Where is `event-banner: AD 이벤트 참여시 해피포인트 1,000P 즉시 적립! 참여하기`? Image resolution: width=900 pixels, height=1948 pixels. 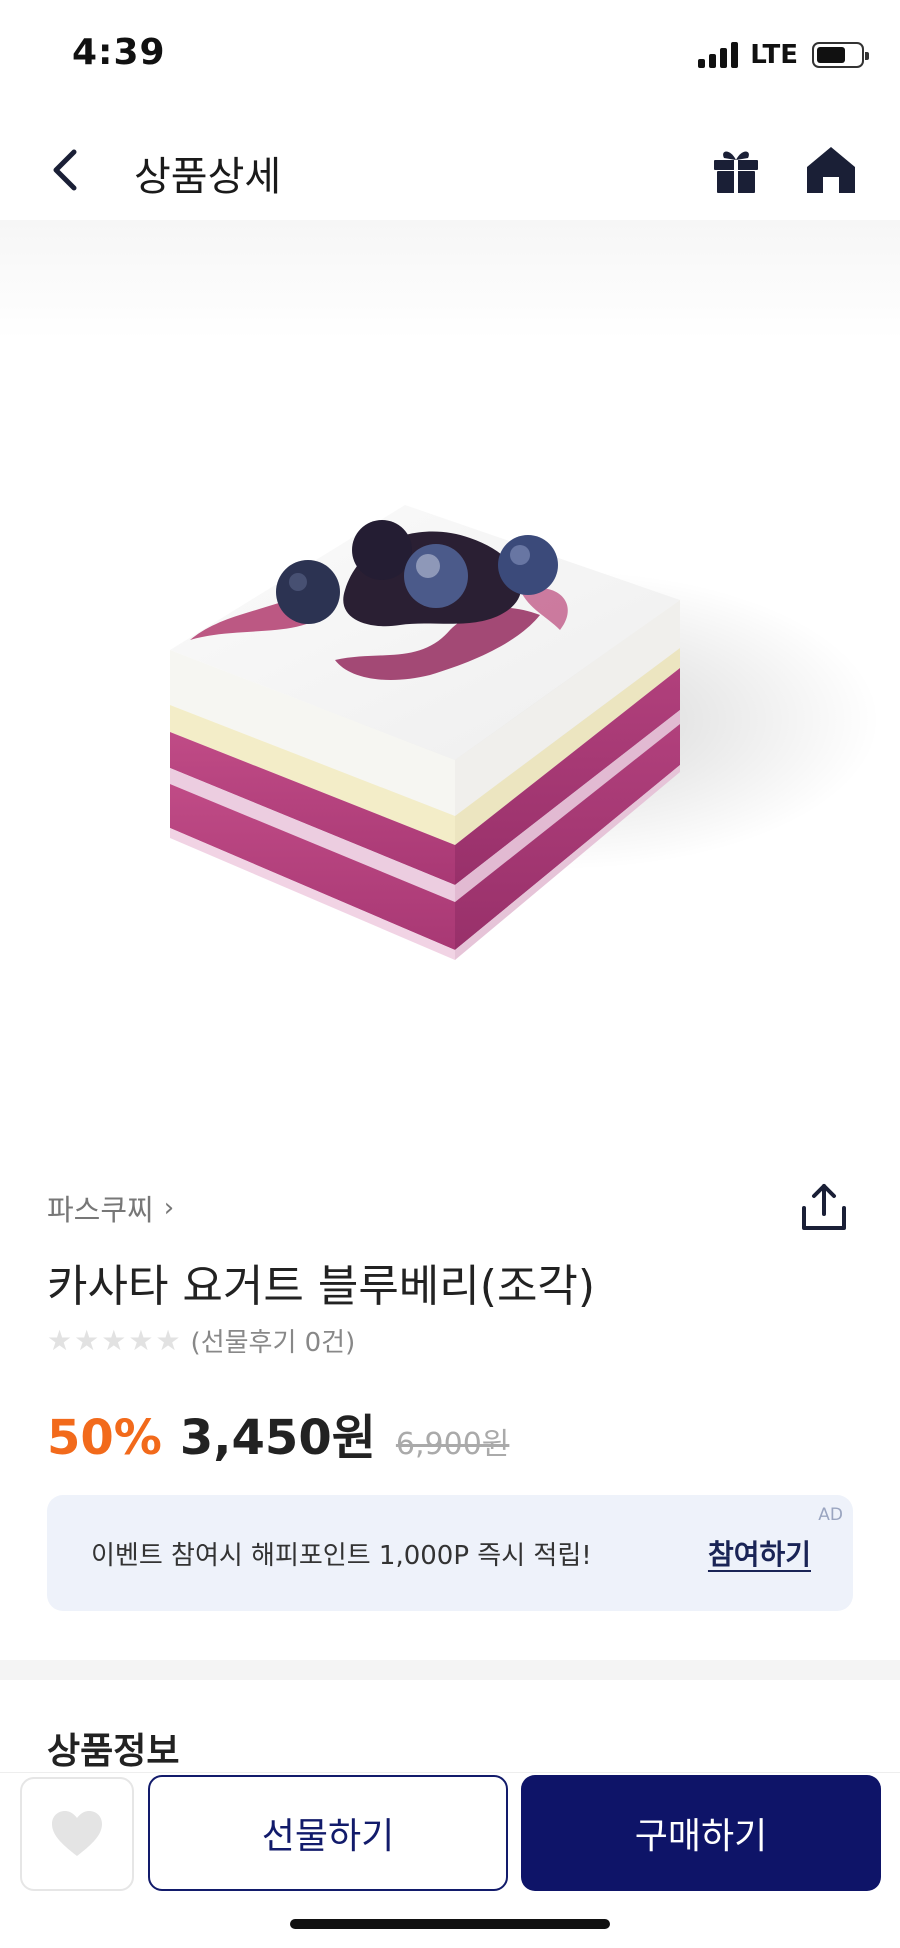
event-banner: AD 이벤트 참여시 해피포인트 1,000P 즉시 적립! 참여하기 is located at coordinates (450, 1553).